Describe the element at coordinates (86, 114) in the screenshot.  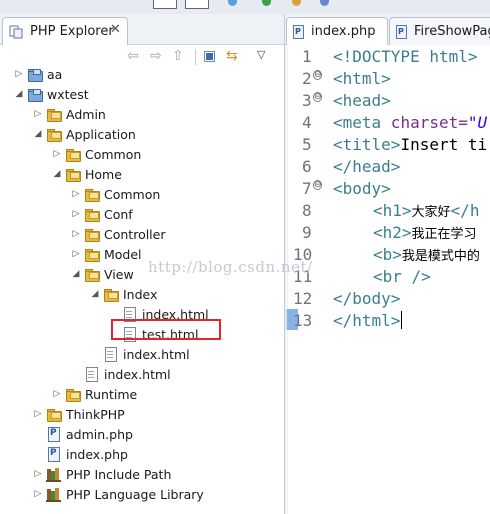
I see `tree-item-label: Admin` at that location.